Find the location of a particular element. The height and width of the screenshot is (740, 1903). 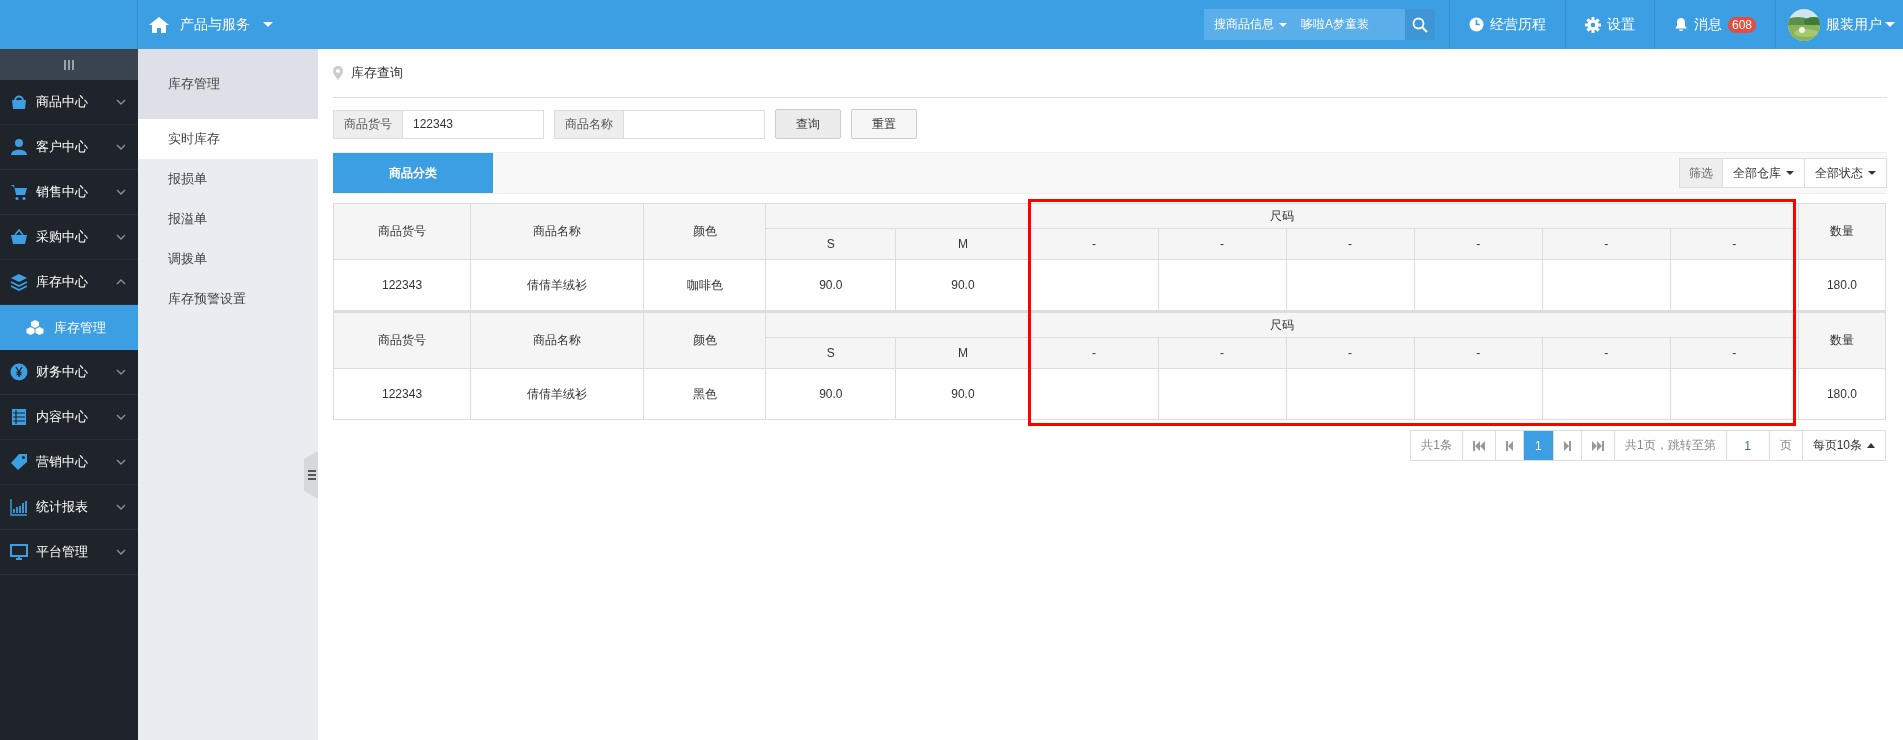

basket-icon is located at coordinates (19, 237).